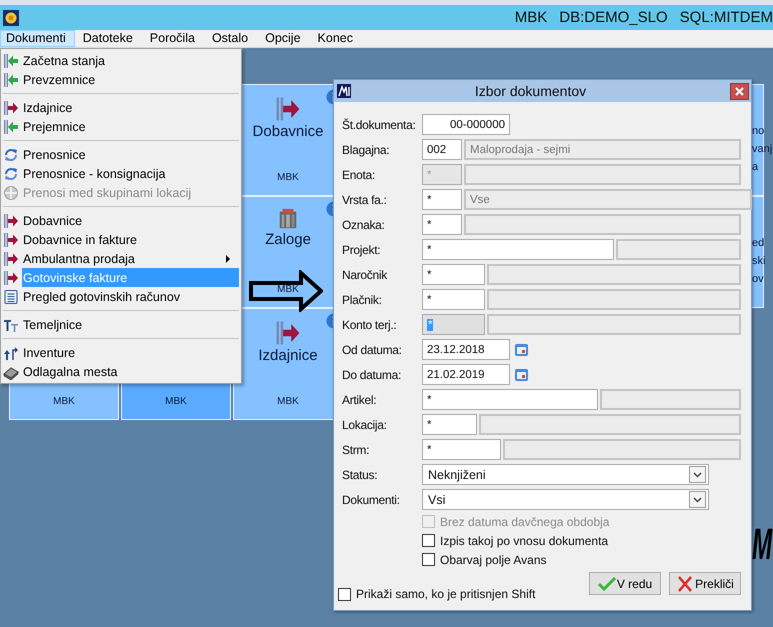 Image resolution: width=773 pixels, height=627 pixels. I want to click on checkbox-label: Izpis takoj po vnosu dokumenta, so click(524, 541).